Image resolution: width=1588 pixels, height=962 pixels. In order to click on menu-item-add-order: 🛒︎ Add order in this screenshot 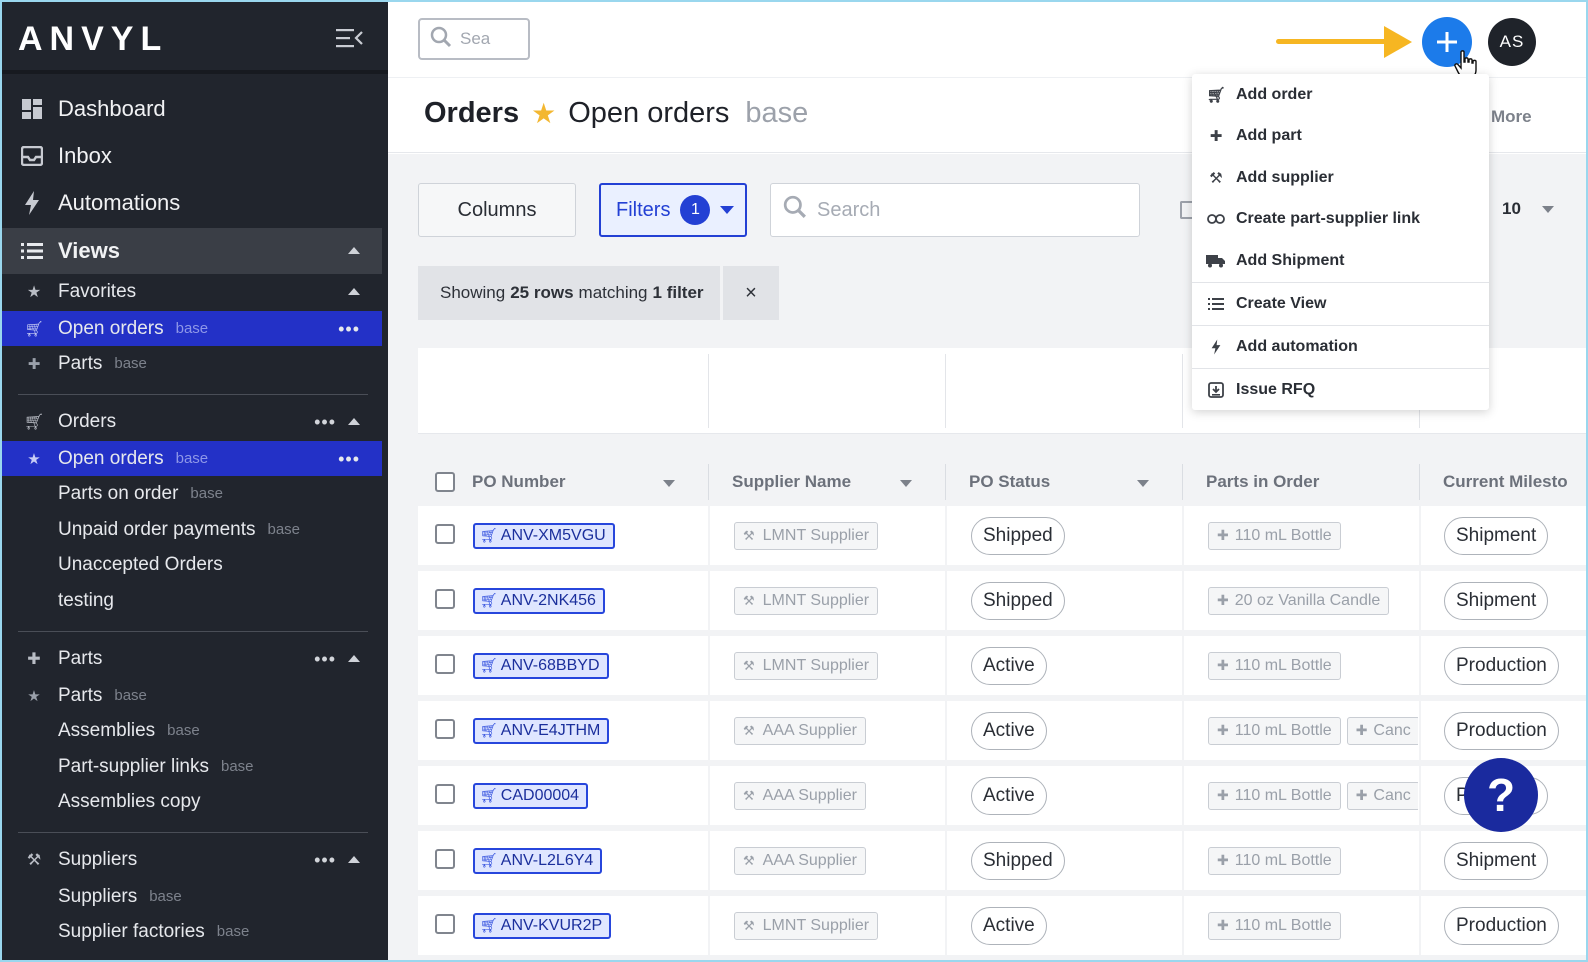, I will do `click(1340, 94)`.